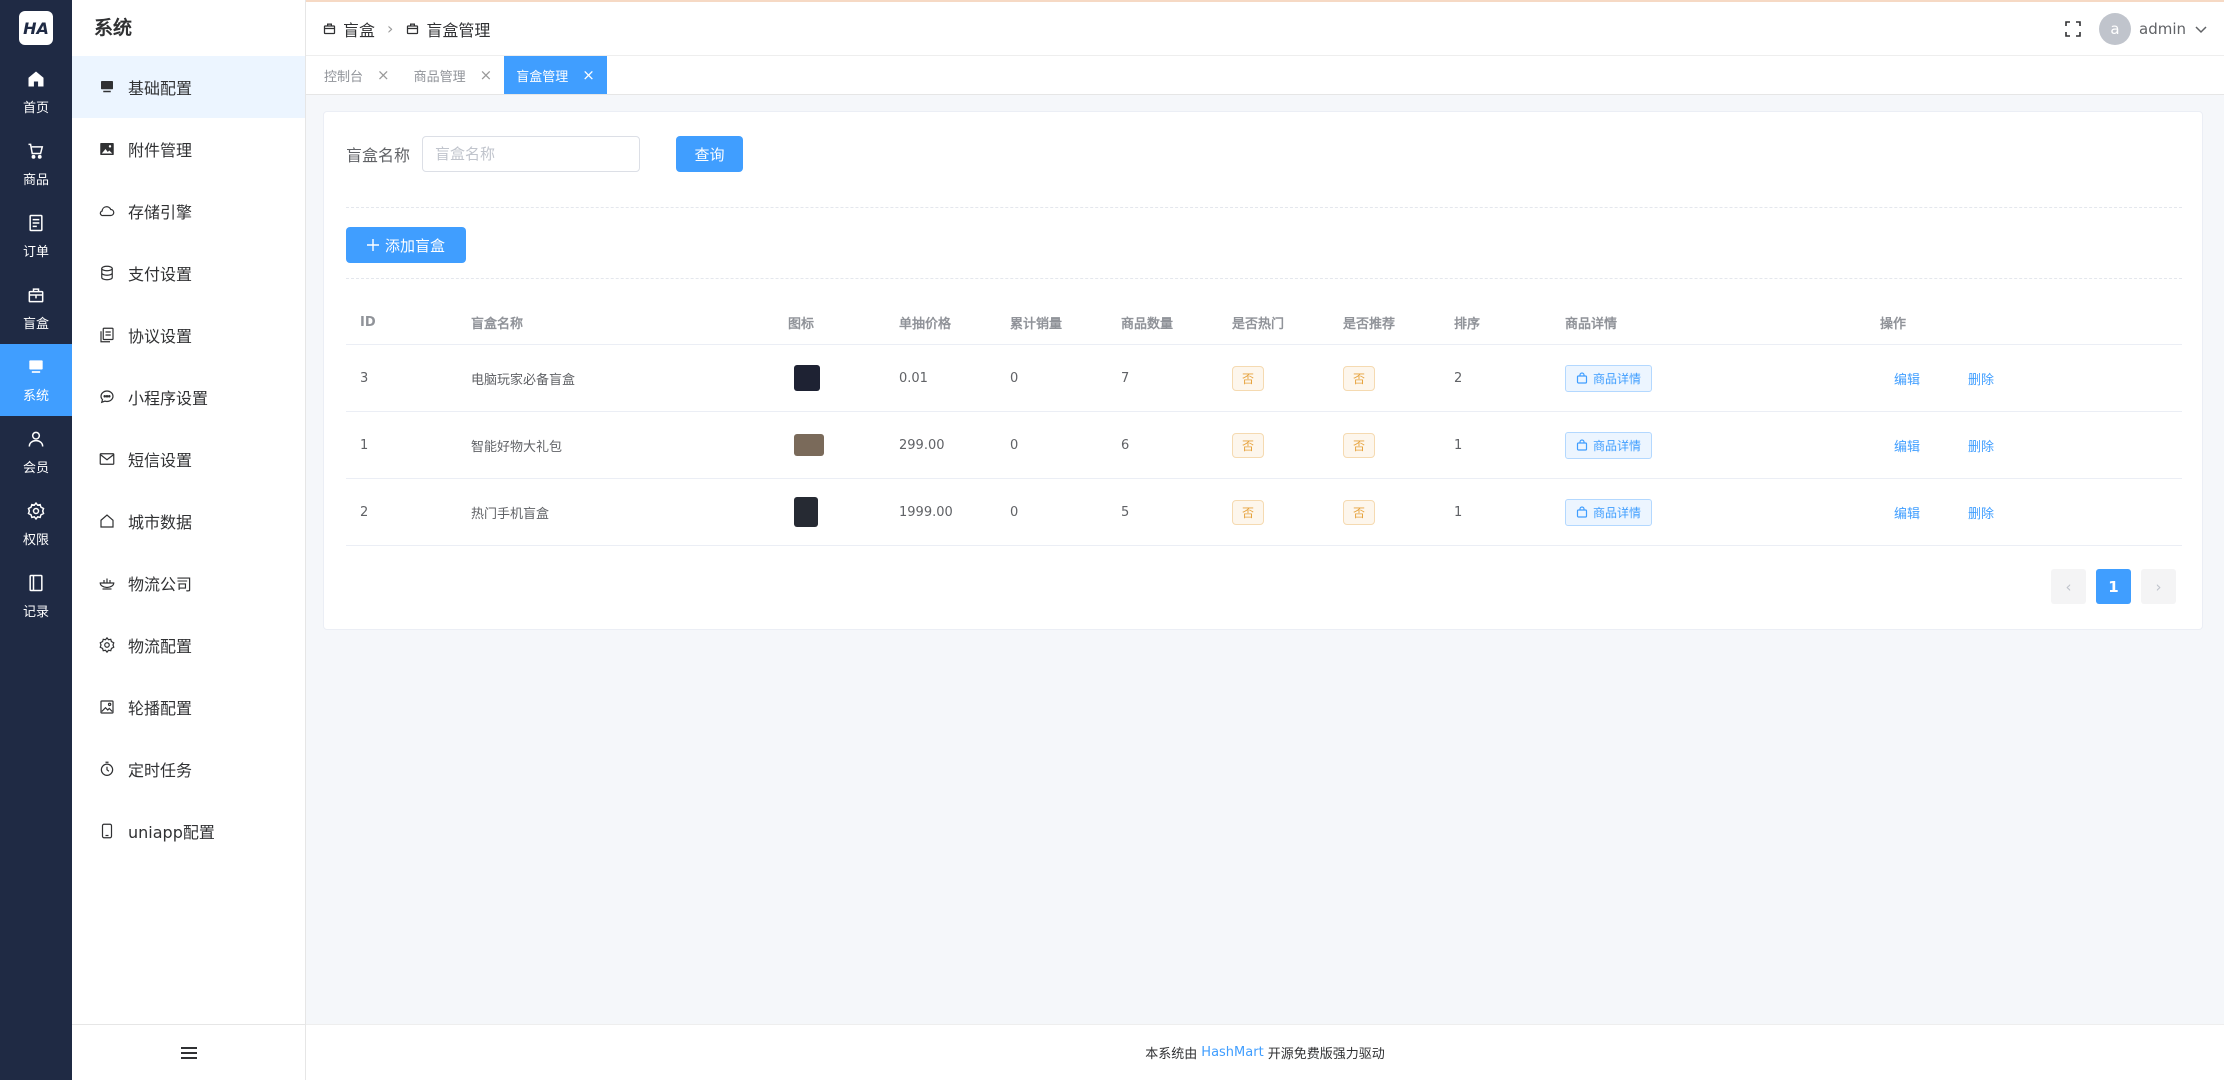 The image size is (2224, 1080). Describe the element at coordinates (1264, 378) in the screenshot. I see `table-row: 3 电脑玩家必备盲盒 0.01 0 7 否 否 2 商品详情 编辑 删除` at that location.